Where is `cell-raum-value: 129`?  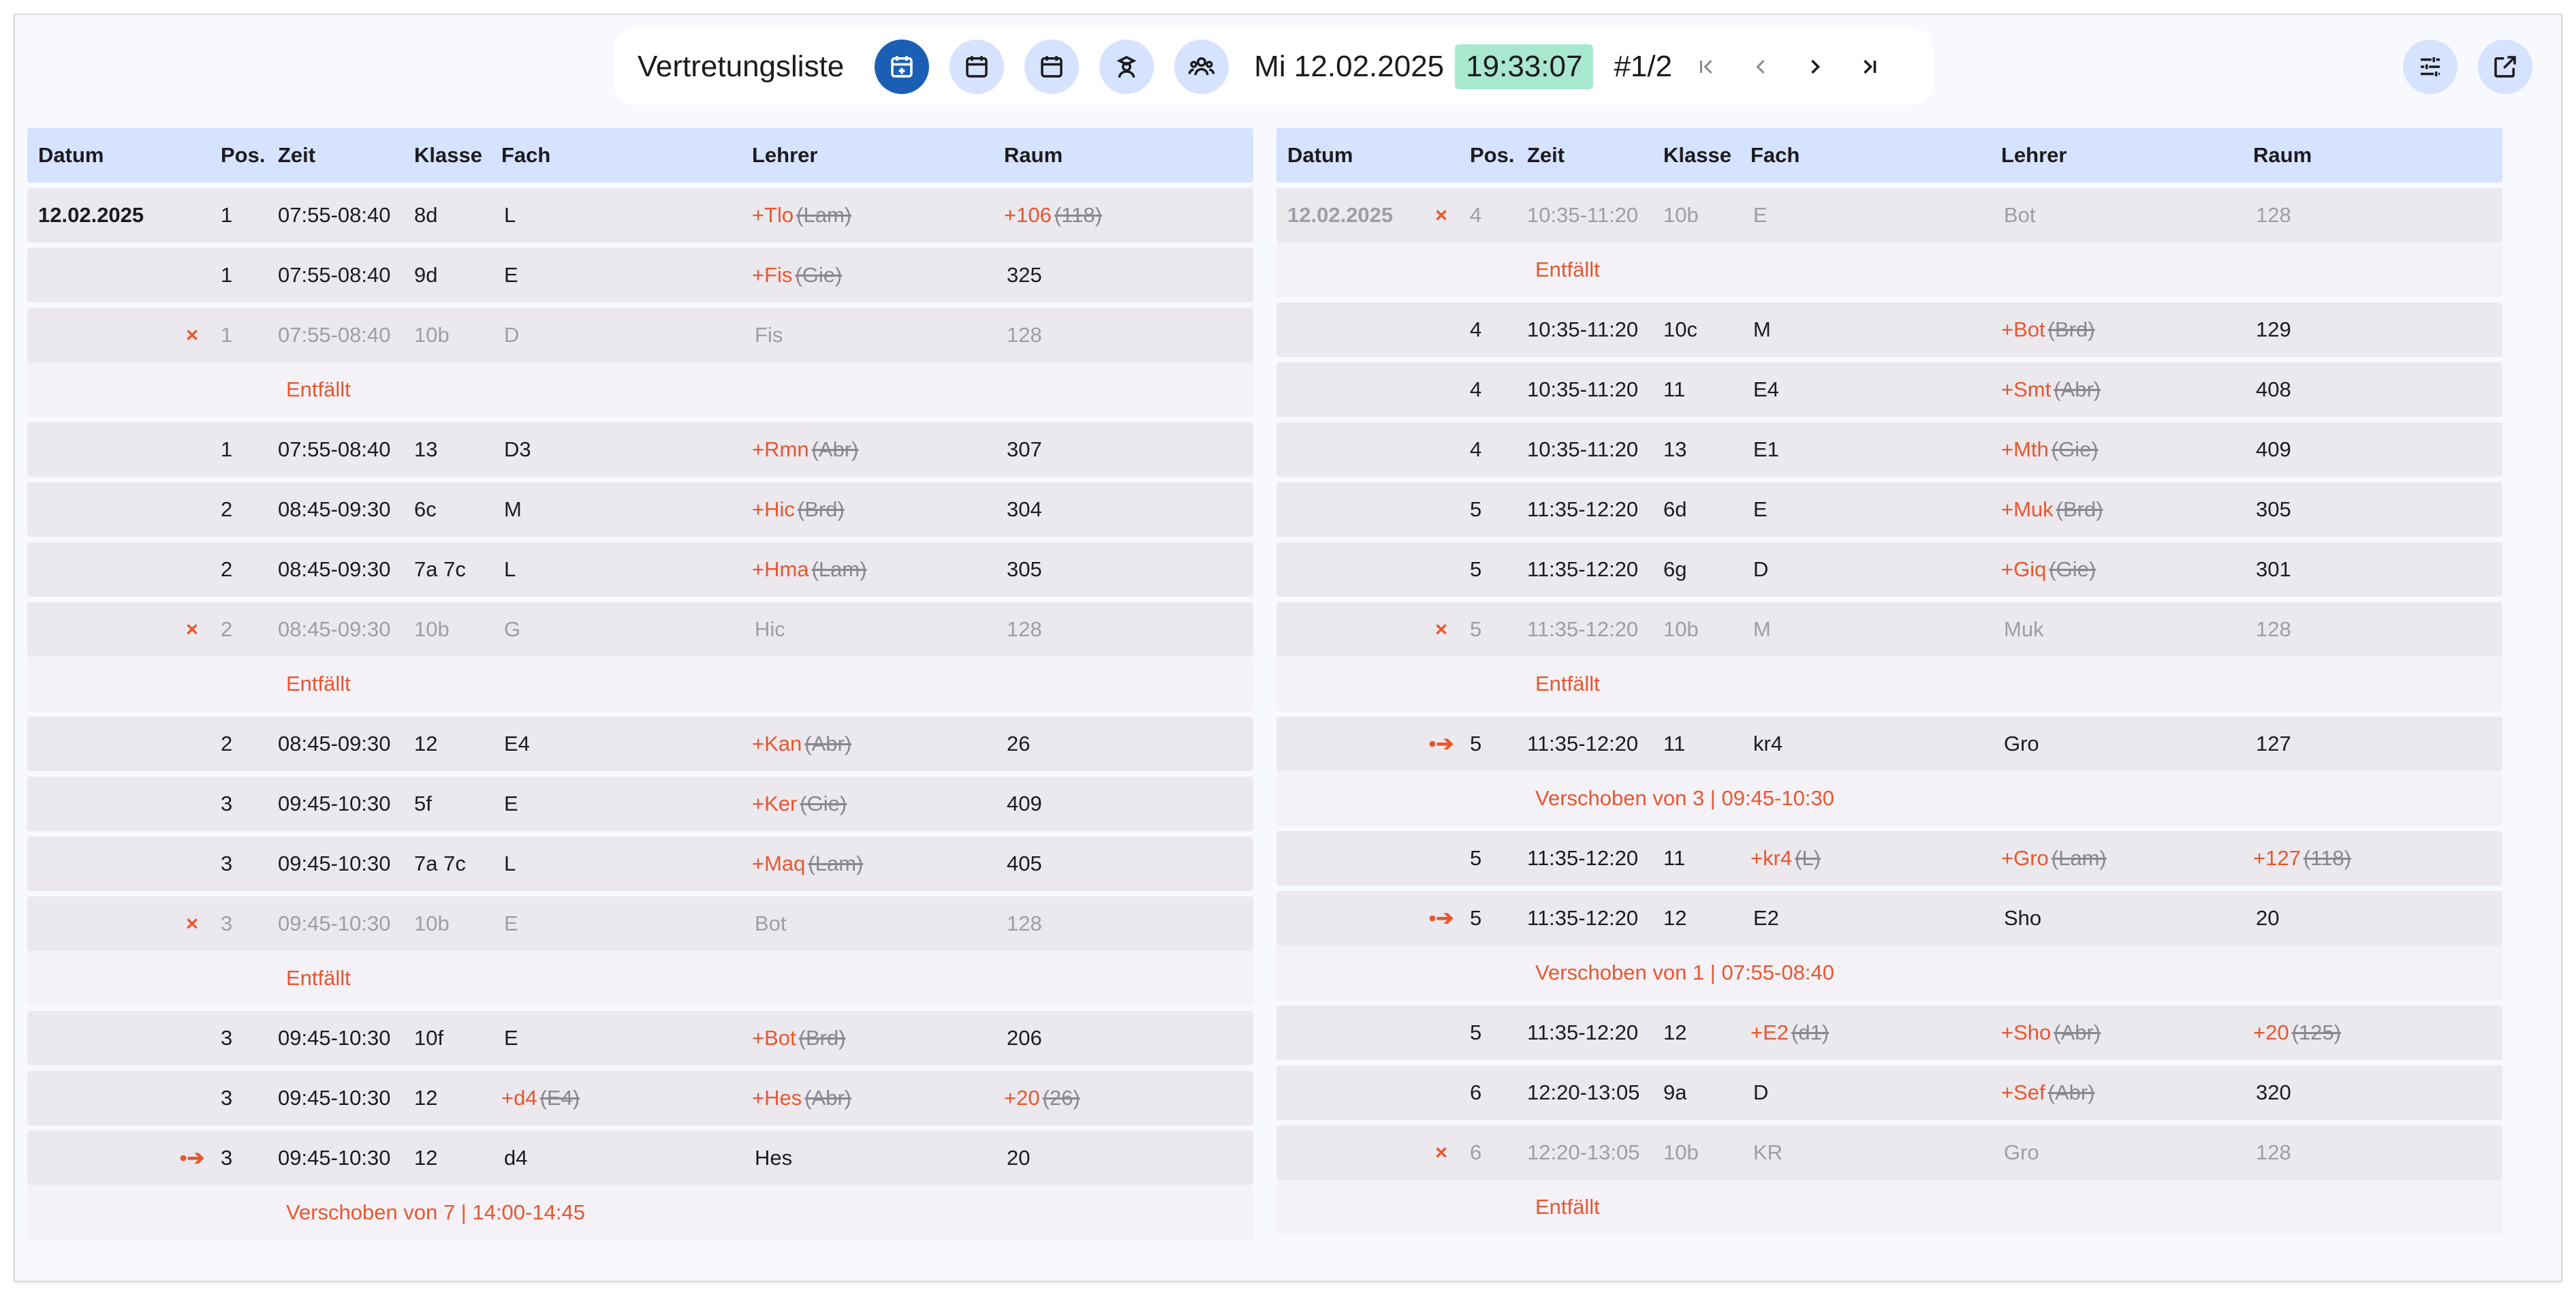 cell-raum-value: 129 is located at coordinates (2273, 329).